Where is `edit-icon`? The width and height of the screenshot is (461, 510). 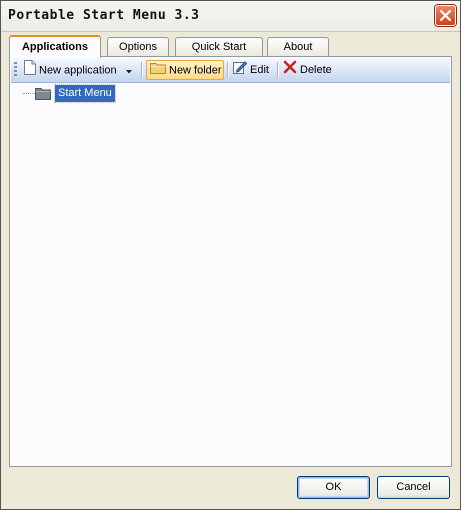 edit-icon is located at coordinates (240, 70).